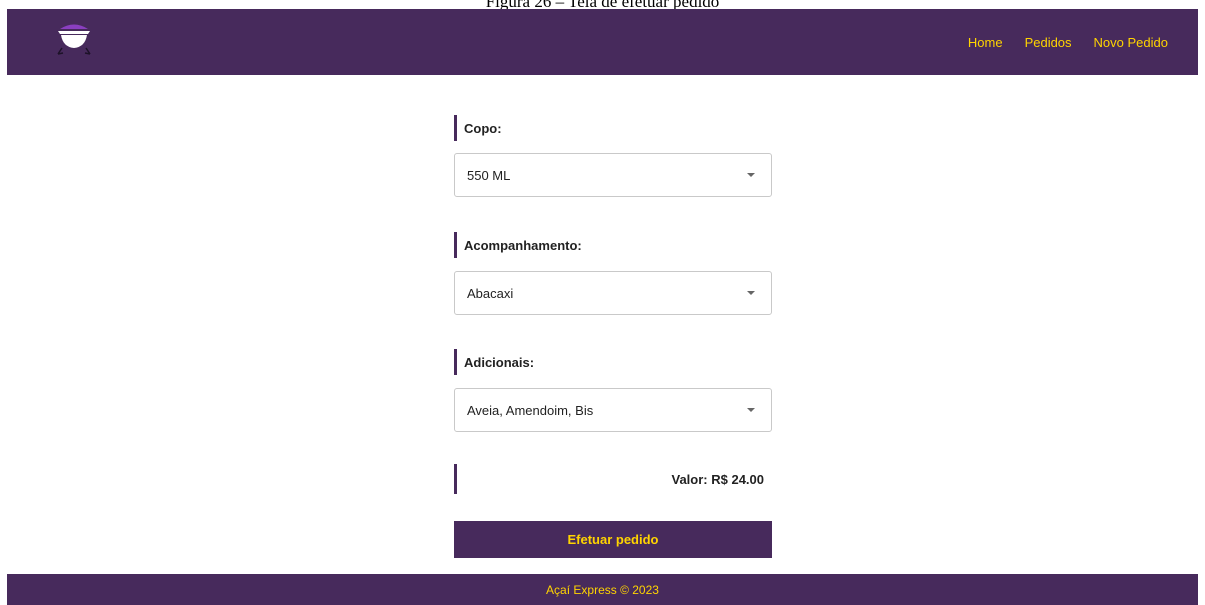 The width and height of the screenshot is (1205, 605). I want to click on copo-select-value: 550 ML, so click(489, 175).